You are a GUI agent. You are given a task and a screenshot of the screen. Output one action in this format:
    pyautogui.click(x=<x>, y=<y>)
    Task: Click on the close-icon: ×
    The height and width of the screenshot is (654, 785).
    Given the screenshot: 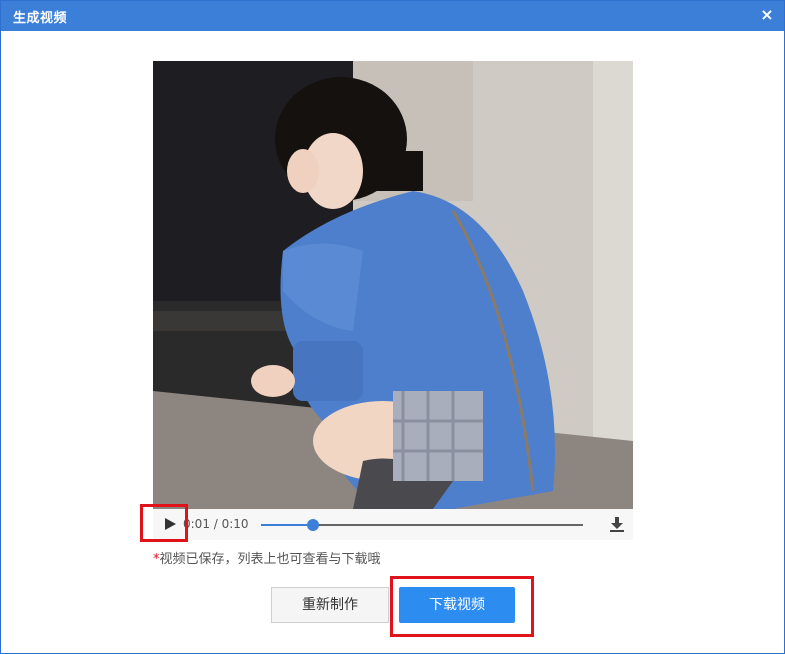 What is the action you would take?
    pyautogui.click(x=767, y=15)
    